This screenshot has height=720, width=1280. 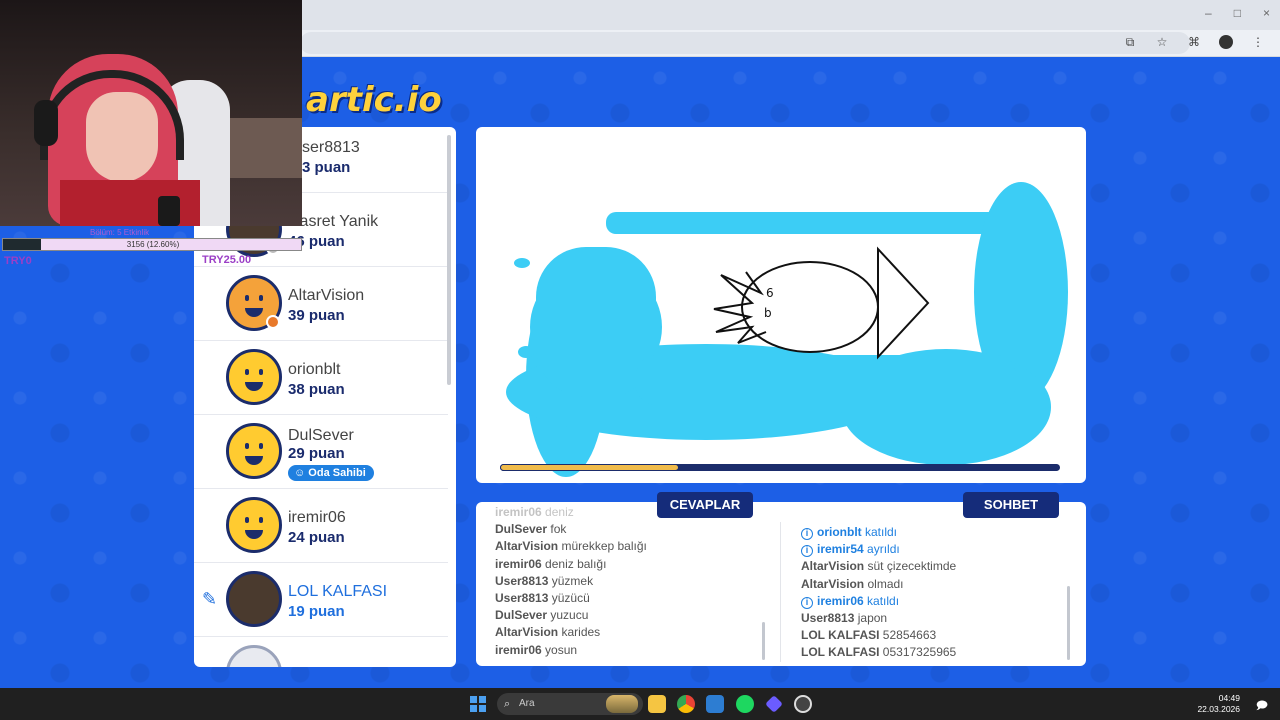 What do you see at coordinates (1266, 13) in the screenshot?
I see `close-button: ×` at bounding box center [1266, 13].